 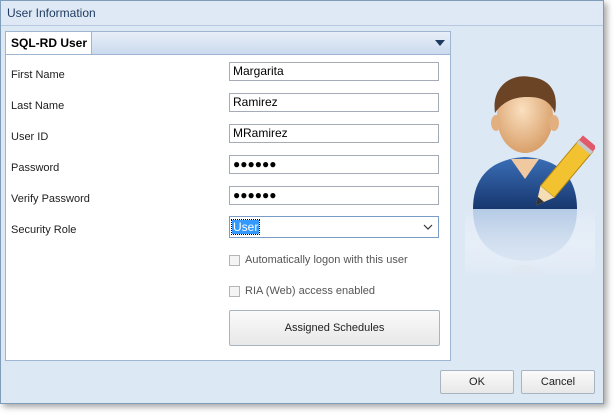 I want to click on user-with-pencil-icon, so click(x=530, y=176).